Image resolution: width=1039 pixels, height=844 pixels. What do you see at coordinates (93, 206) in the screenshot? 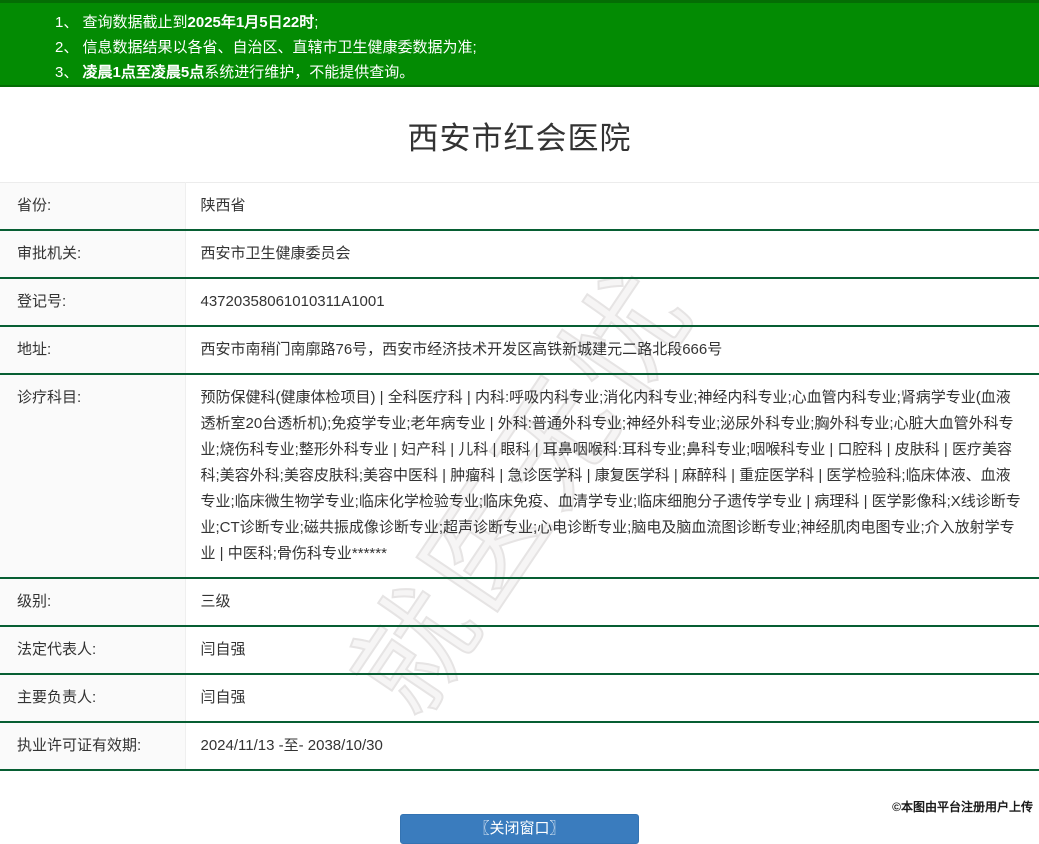
I see `row-label: 省份:` at bounding box center [93, 206].